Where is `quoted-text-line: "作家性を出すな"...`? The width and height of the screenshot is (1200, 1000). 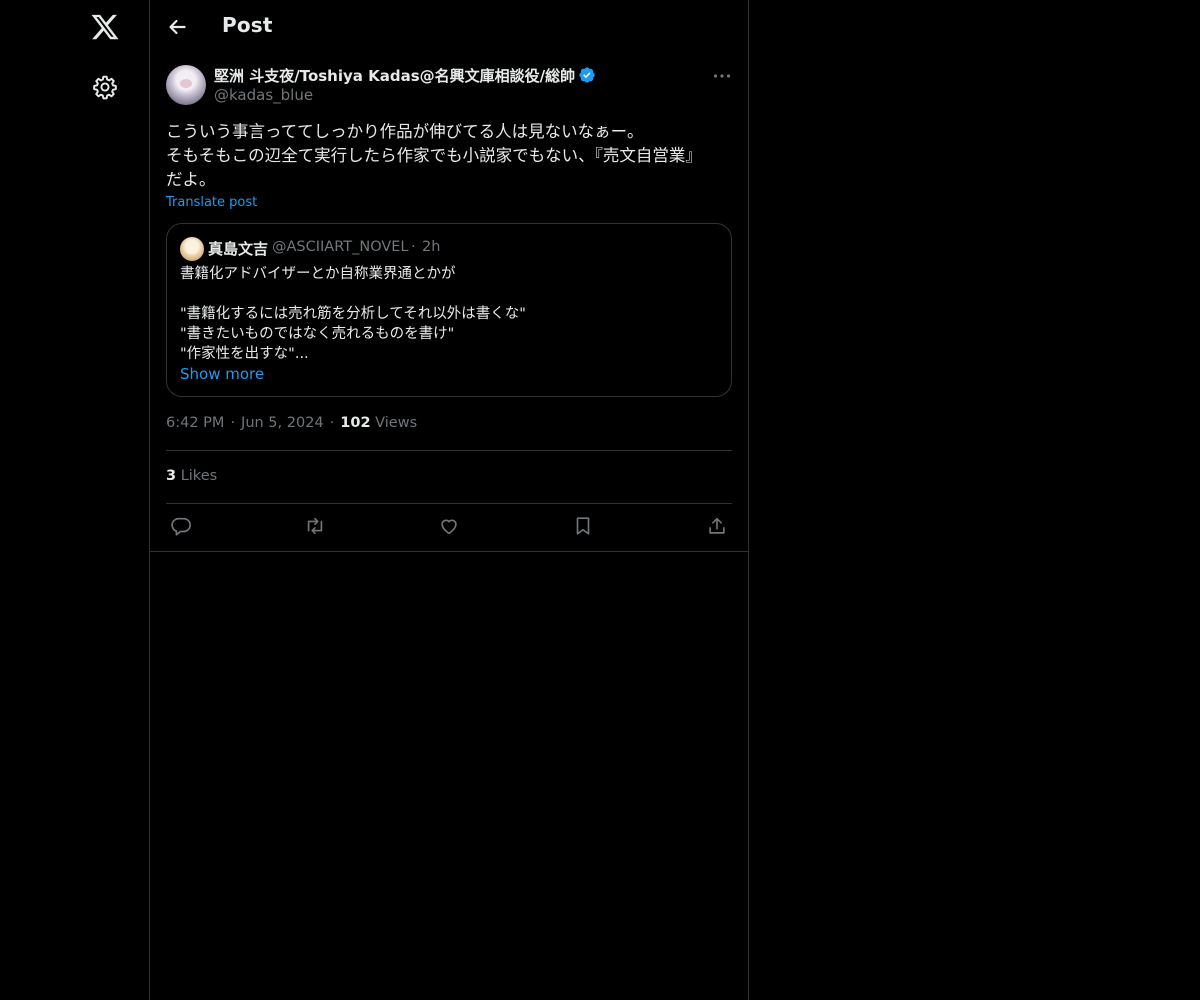
quoted-text-line: "作家性を出すな"... is located at coordinates (244, 354).